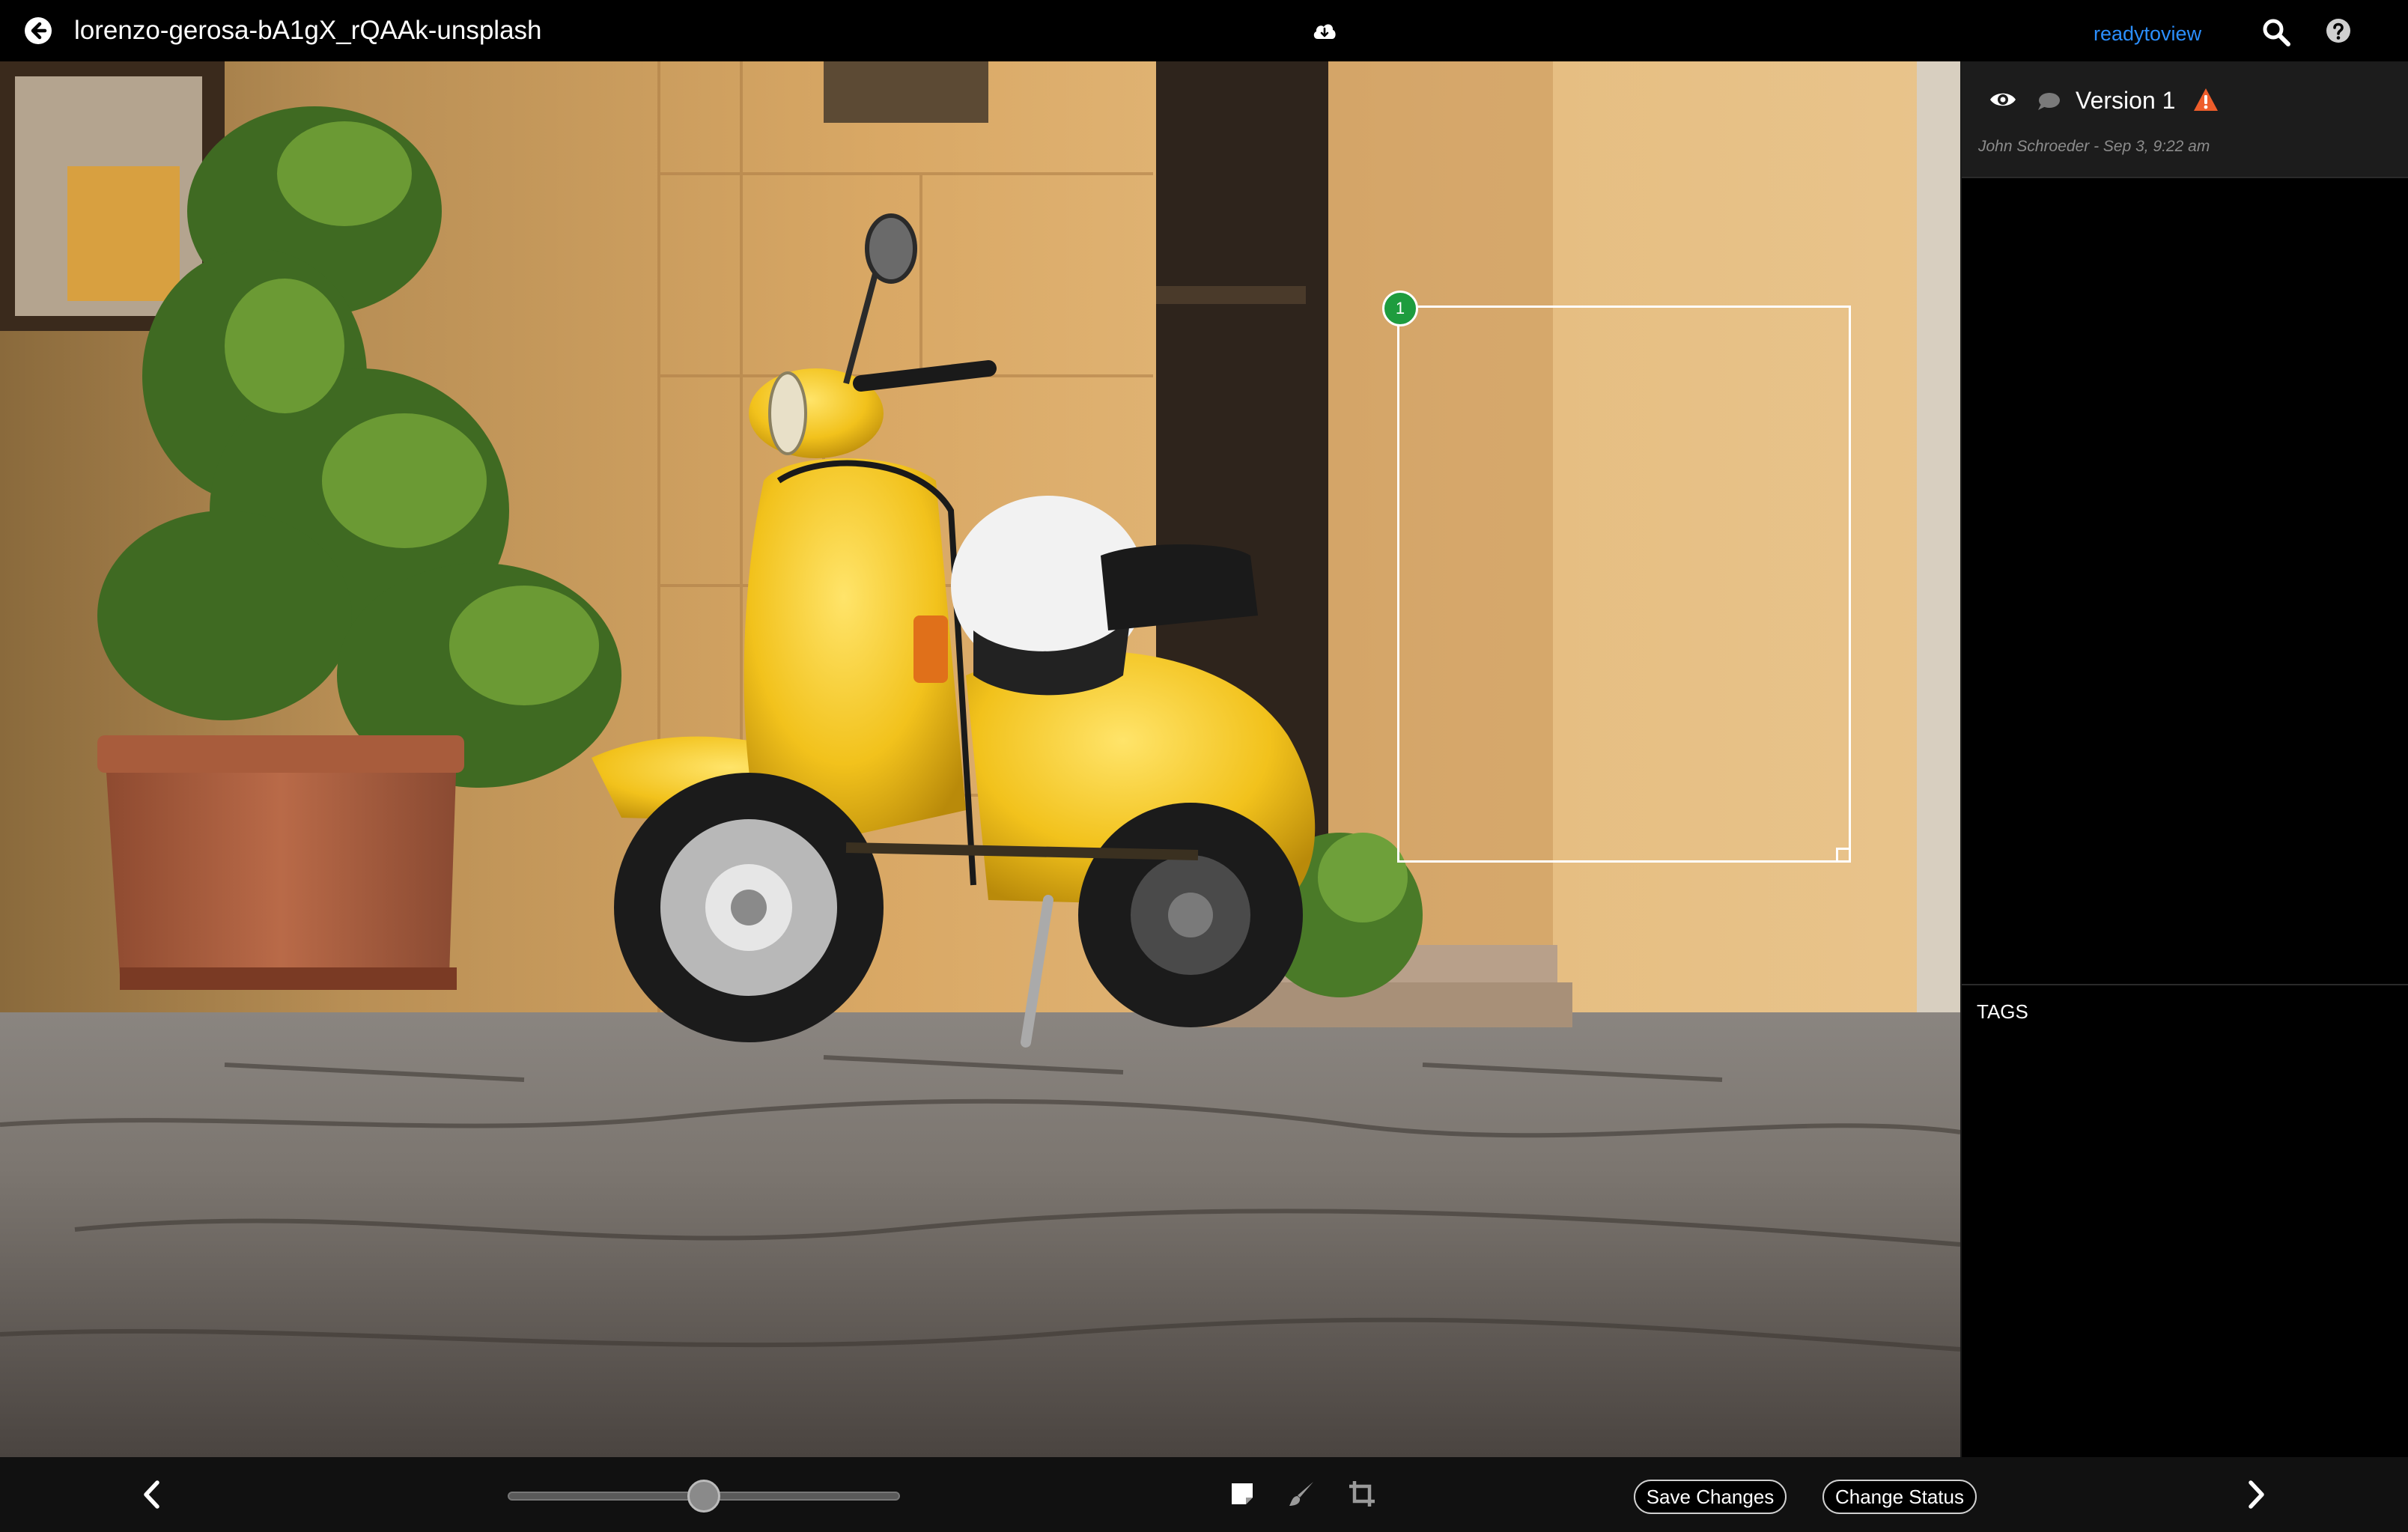 Image resolution: width=2408 pixels, height=1532 pixels. What do you see at coordinates (1899, 1497) in the screenshot?
I see `change-status-button: Change Status` at bounding box center [1899, 1497].